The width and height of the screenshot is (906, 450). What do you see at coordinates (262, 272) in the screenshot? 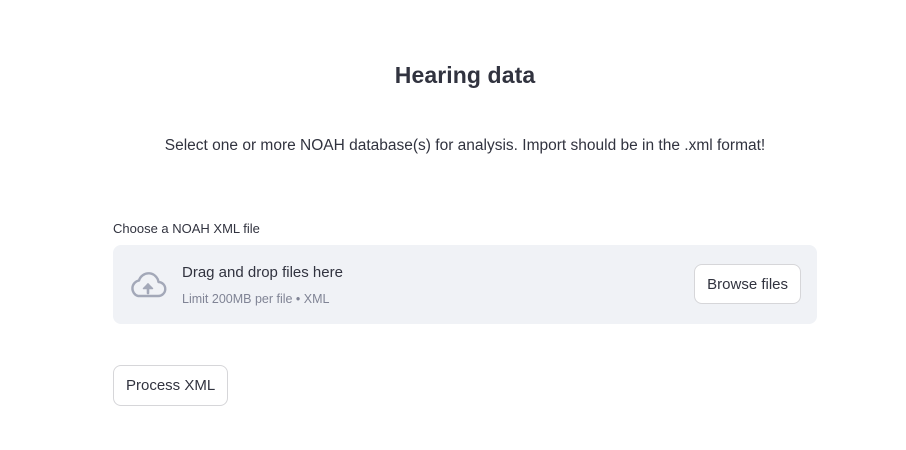
I see `dropzone-instructions: Drag and drop files here` at bounding box center [262, 272].